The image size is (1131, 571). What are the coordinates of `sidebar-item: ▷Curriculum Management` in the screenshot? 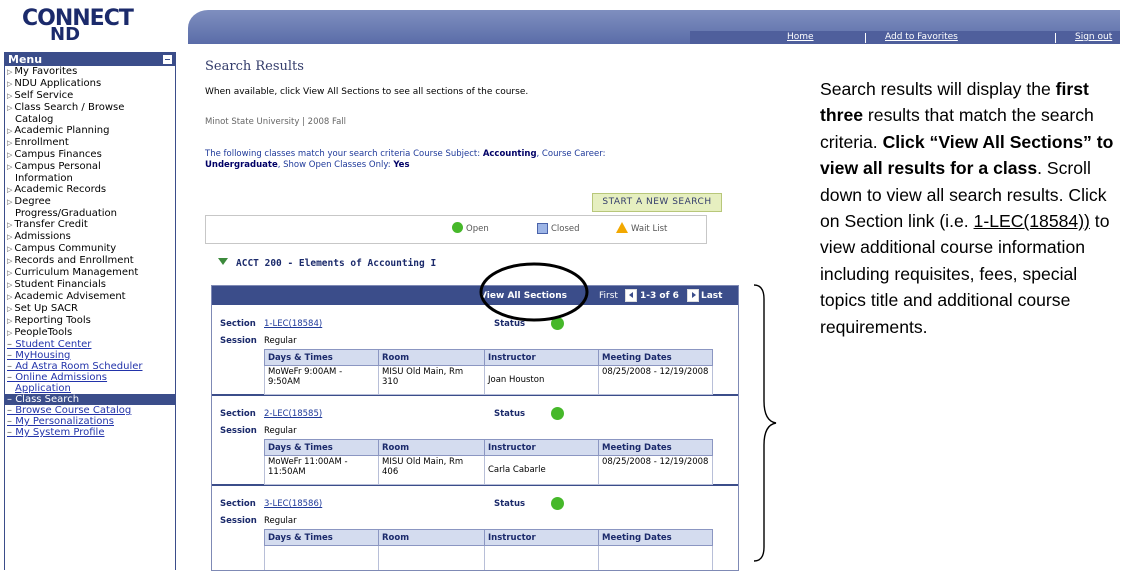 It's located at (90, 273).